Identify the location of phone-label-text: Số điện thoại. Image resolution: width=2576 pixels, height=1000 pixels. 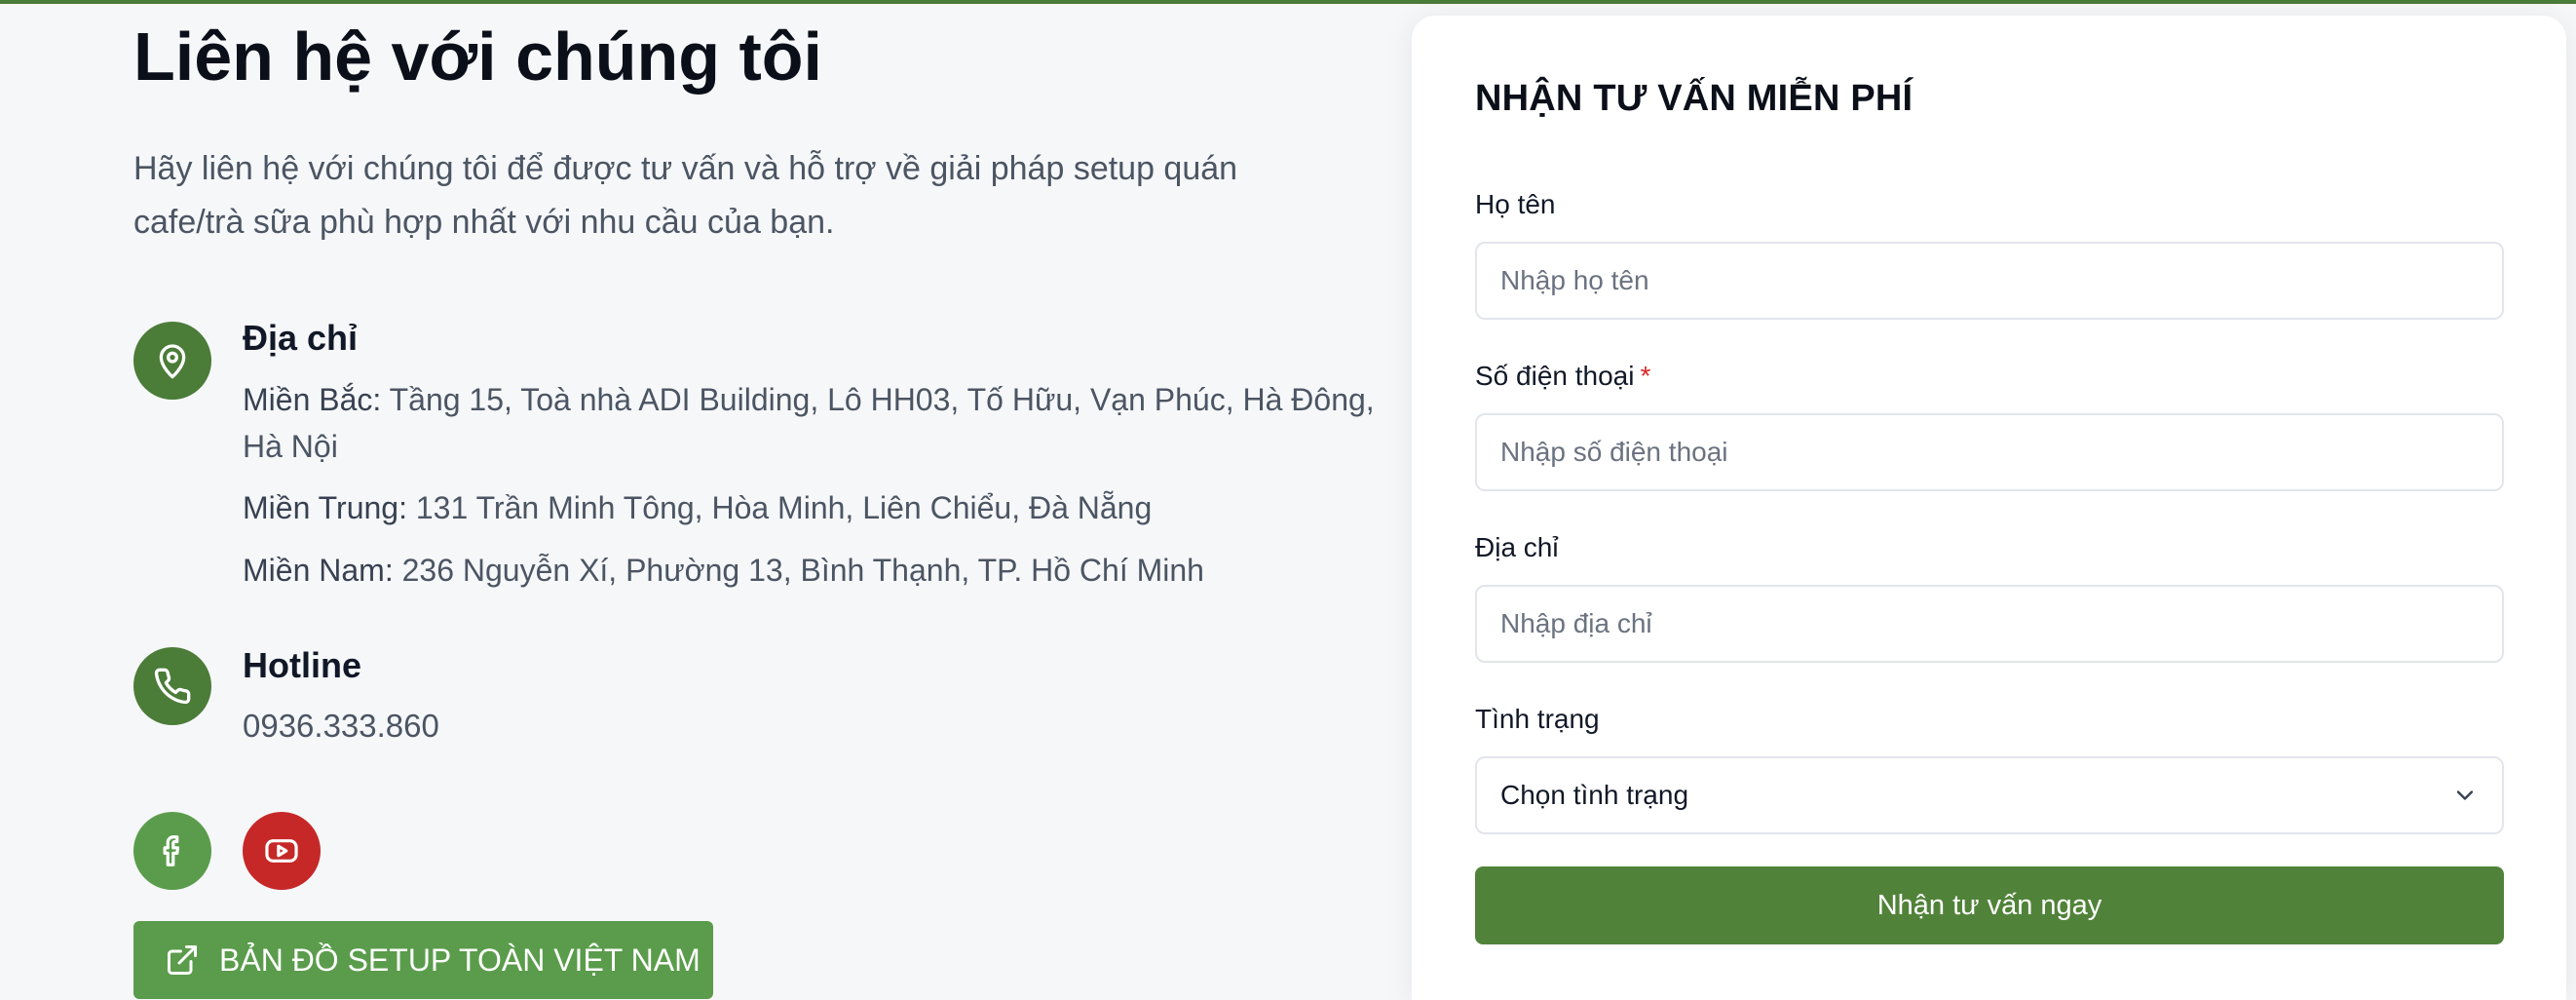
(1555, 376).